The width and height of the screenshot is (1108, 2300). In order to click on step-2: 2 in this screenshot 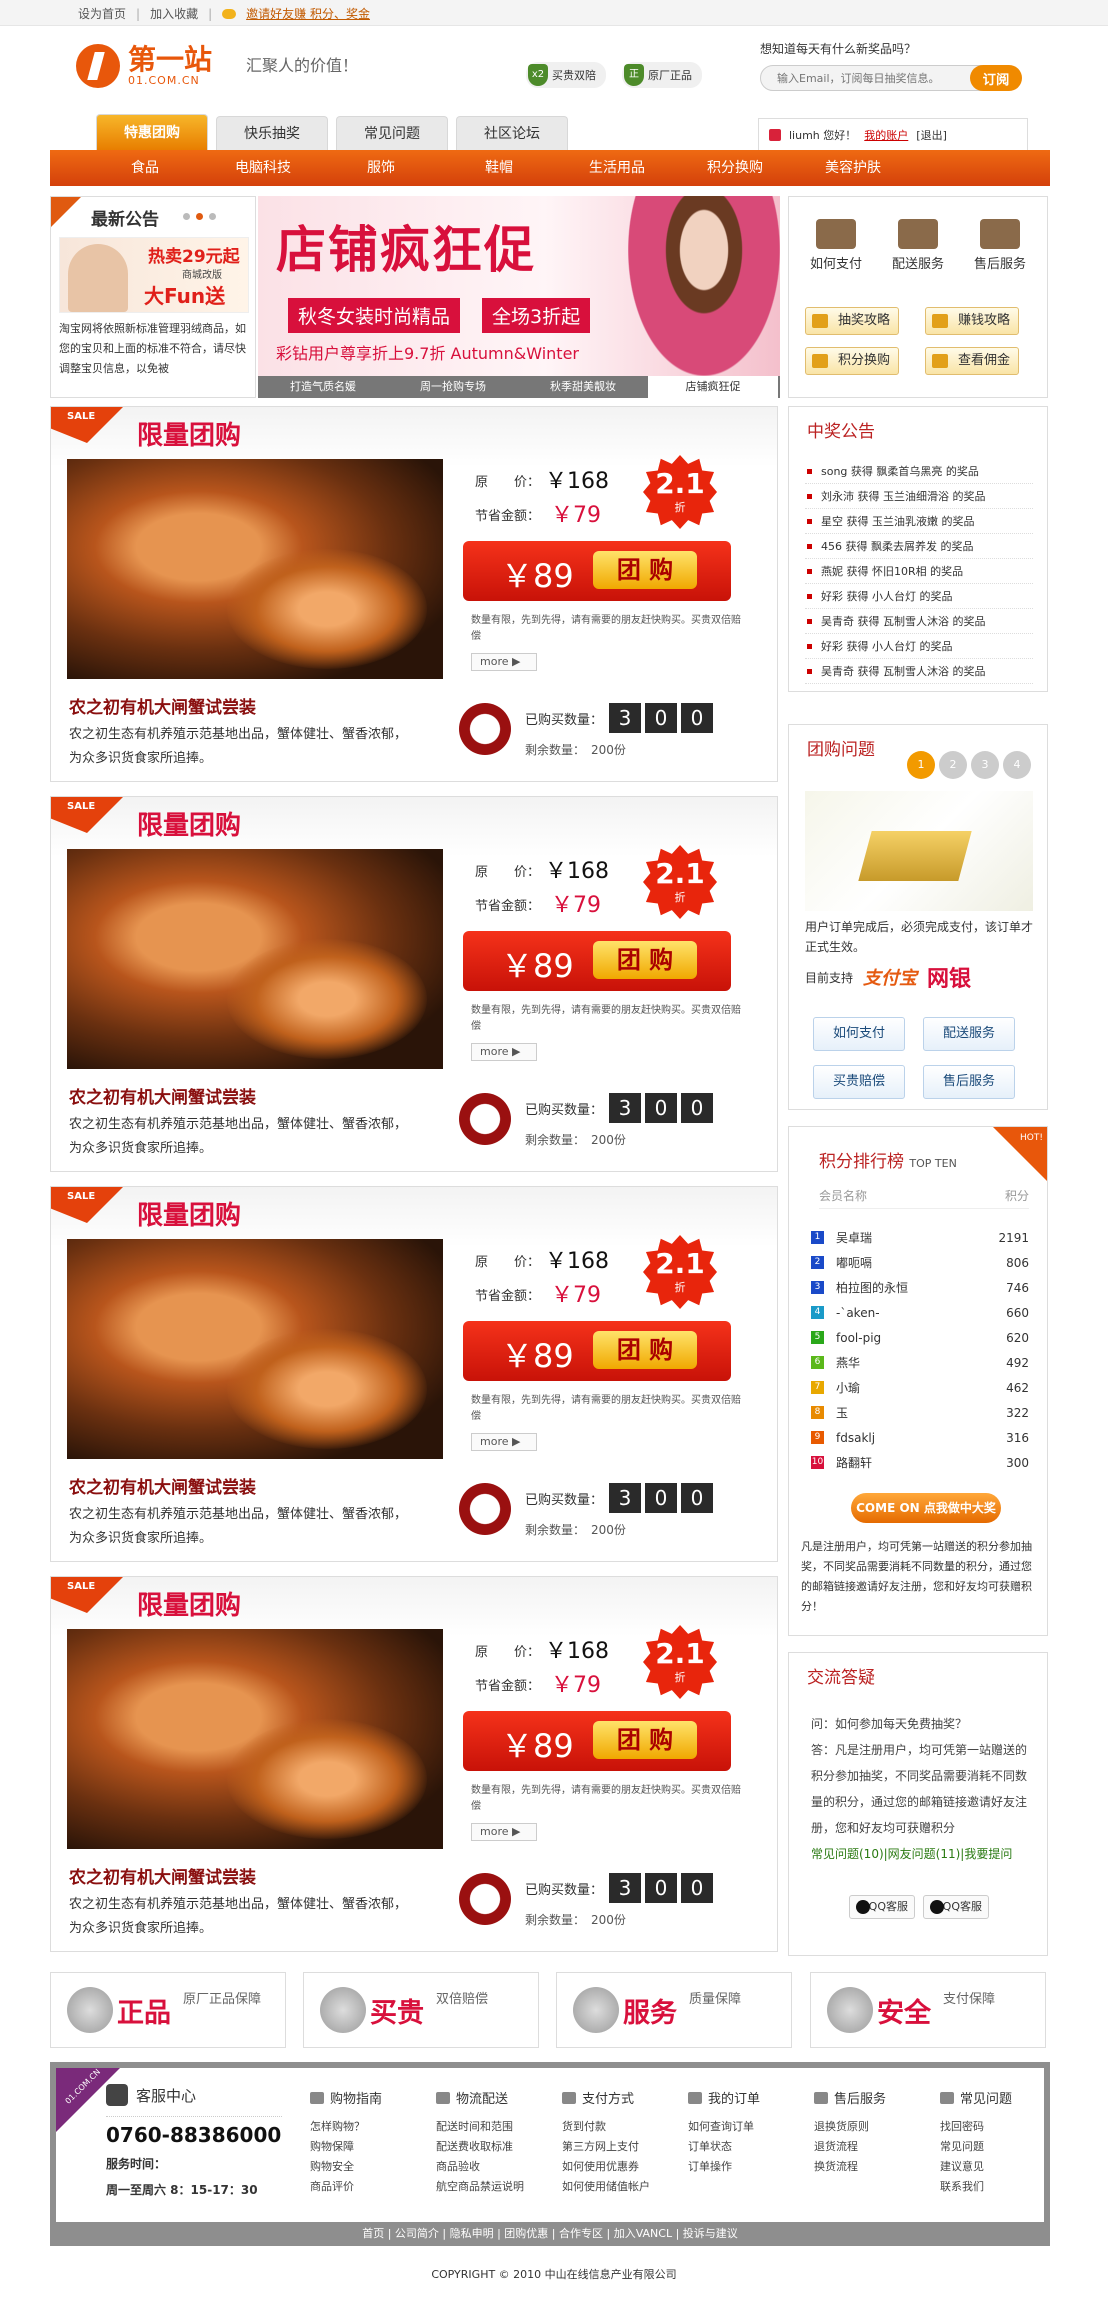, I will do `click(953, 765)`.